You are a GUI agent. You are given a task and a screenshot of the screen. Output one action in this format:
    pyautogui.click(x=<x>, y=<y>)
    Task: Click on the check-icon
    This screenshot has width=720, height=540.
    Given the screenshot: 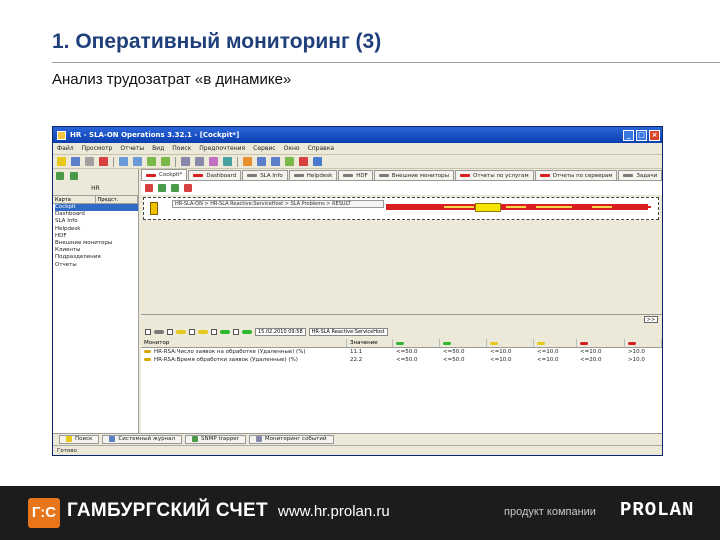 What is the action you would take?
    pyautogui.click(x=74, y=176)
    